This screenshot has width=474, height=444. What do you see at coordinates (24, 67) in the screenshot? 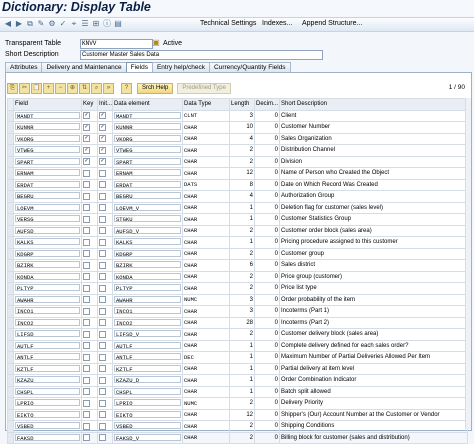
I see `tab-attributes: Attributes` at bounding box center [24, 67].